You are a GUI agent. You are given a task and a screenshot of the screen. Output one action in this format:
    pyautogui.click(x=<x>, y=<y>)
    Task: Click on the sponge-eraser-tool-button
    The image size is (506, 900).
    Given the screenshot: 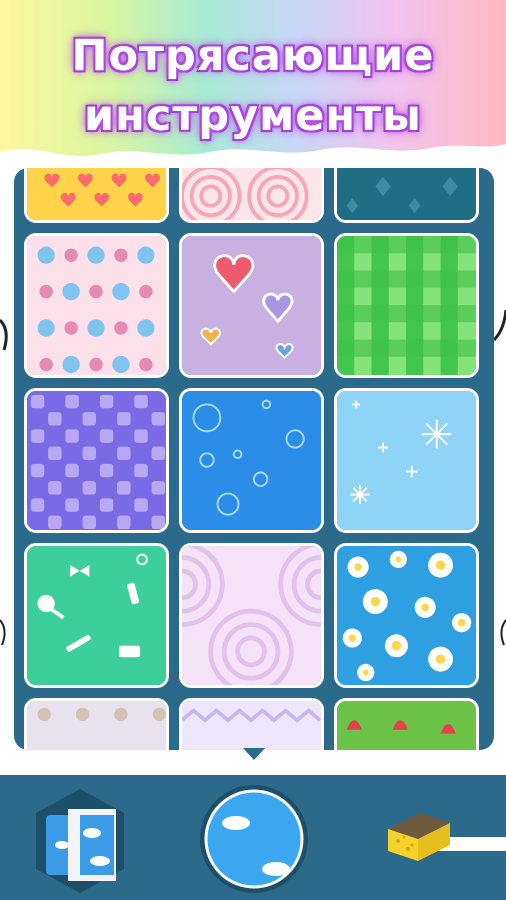 What is the action you would take?
    pyautogui.click(x=445, y=837)
    